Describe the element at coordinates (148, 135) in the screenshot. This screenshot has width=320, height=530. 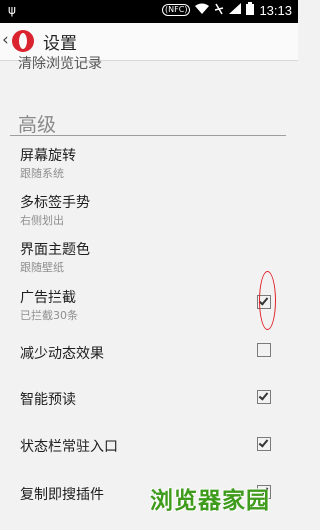
I see `section-divider` at that location.